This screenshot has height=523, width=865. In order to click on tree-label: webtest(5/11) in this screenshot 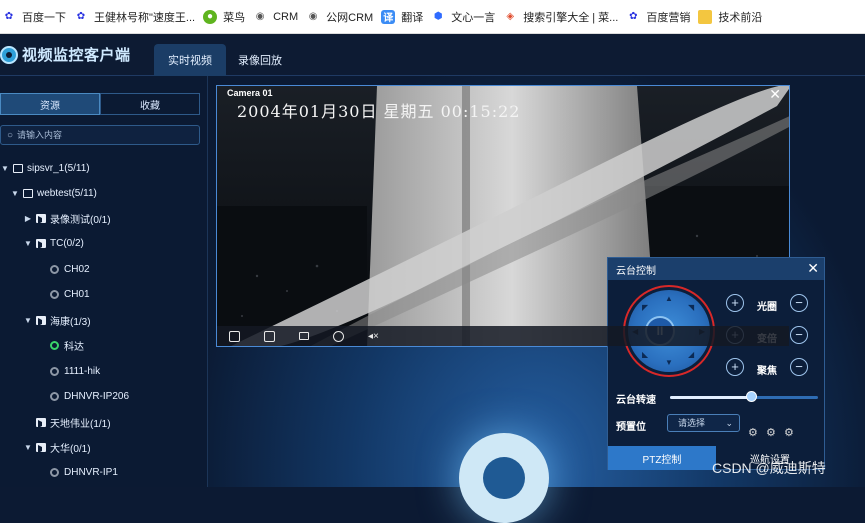, I will do `click(67, 193)`.